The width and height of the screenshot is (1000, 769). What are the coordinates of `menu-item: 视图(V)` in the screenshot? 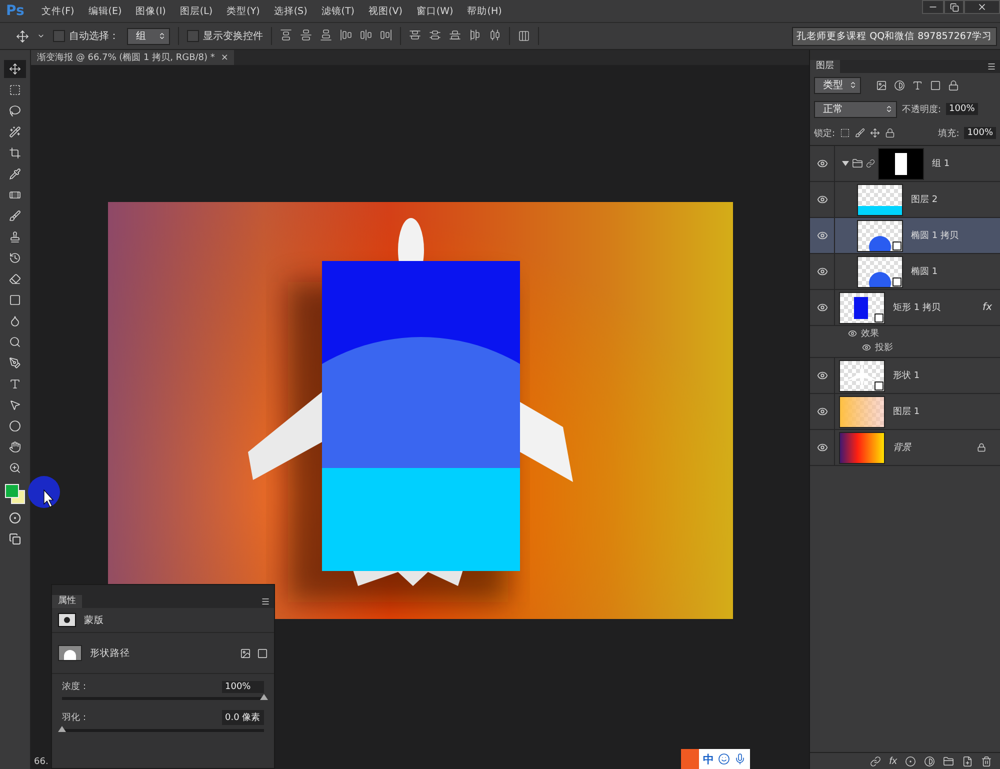 It's located at (386, 11).